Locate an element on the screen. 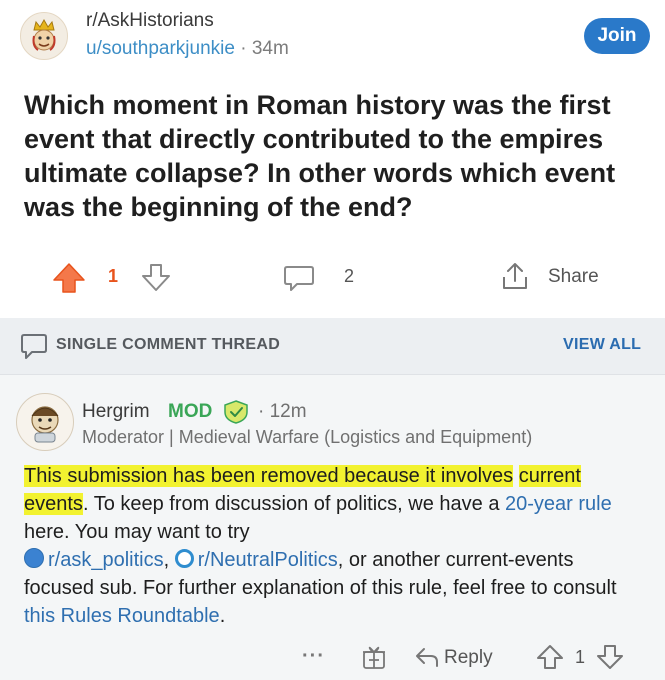  view-all-link: VIEW ALL is located at coordinates (602, 345).